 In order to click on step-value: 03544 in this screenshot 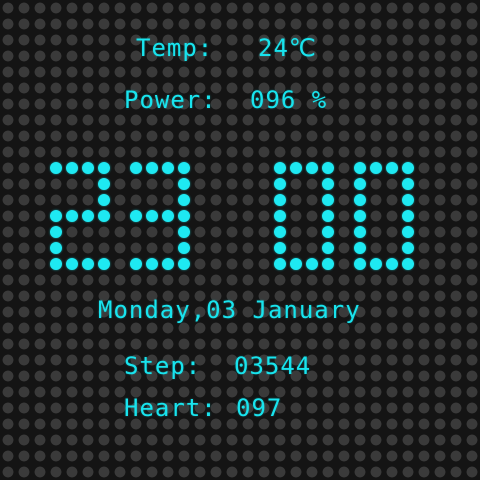, I will do `click(273, 366)`.